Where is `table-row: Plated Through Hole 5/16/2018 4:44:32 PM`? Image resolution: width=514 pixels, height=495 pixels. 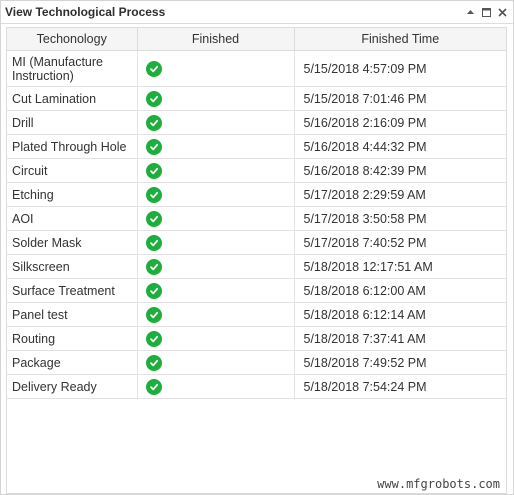 table-row: Plated Through Hole 5/16/2018 4:44:32 PM is located at coordinates (256, 146).